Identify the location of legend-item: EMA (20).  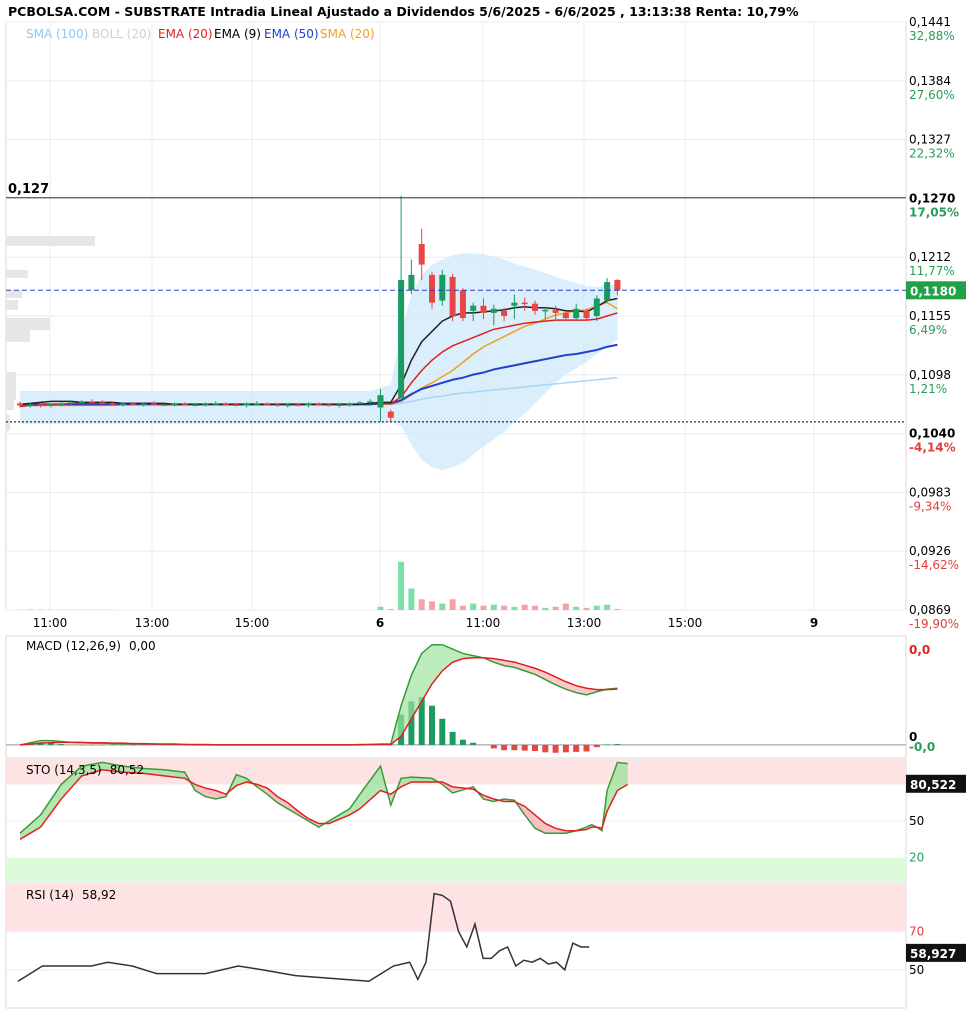
(185, 34).